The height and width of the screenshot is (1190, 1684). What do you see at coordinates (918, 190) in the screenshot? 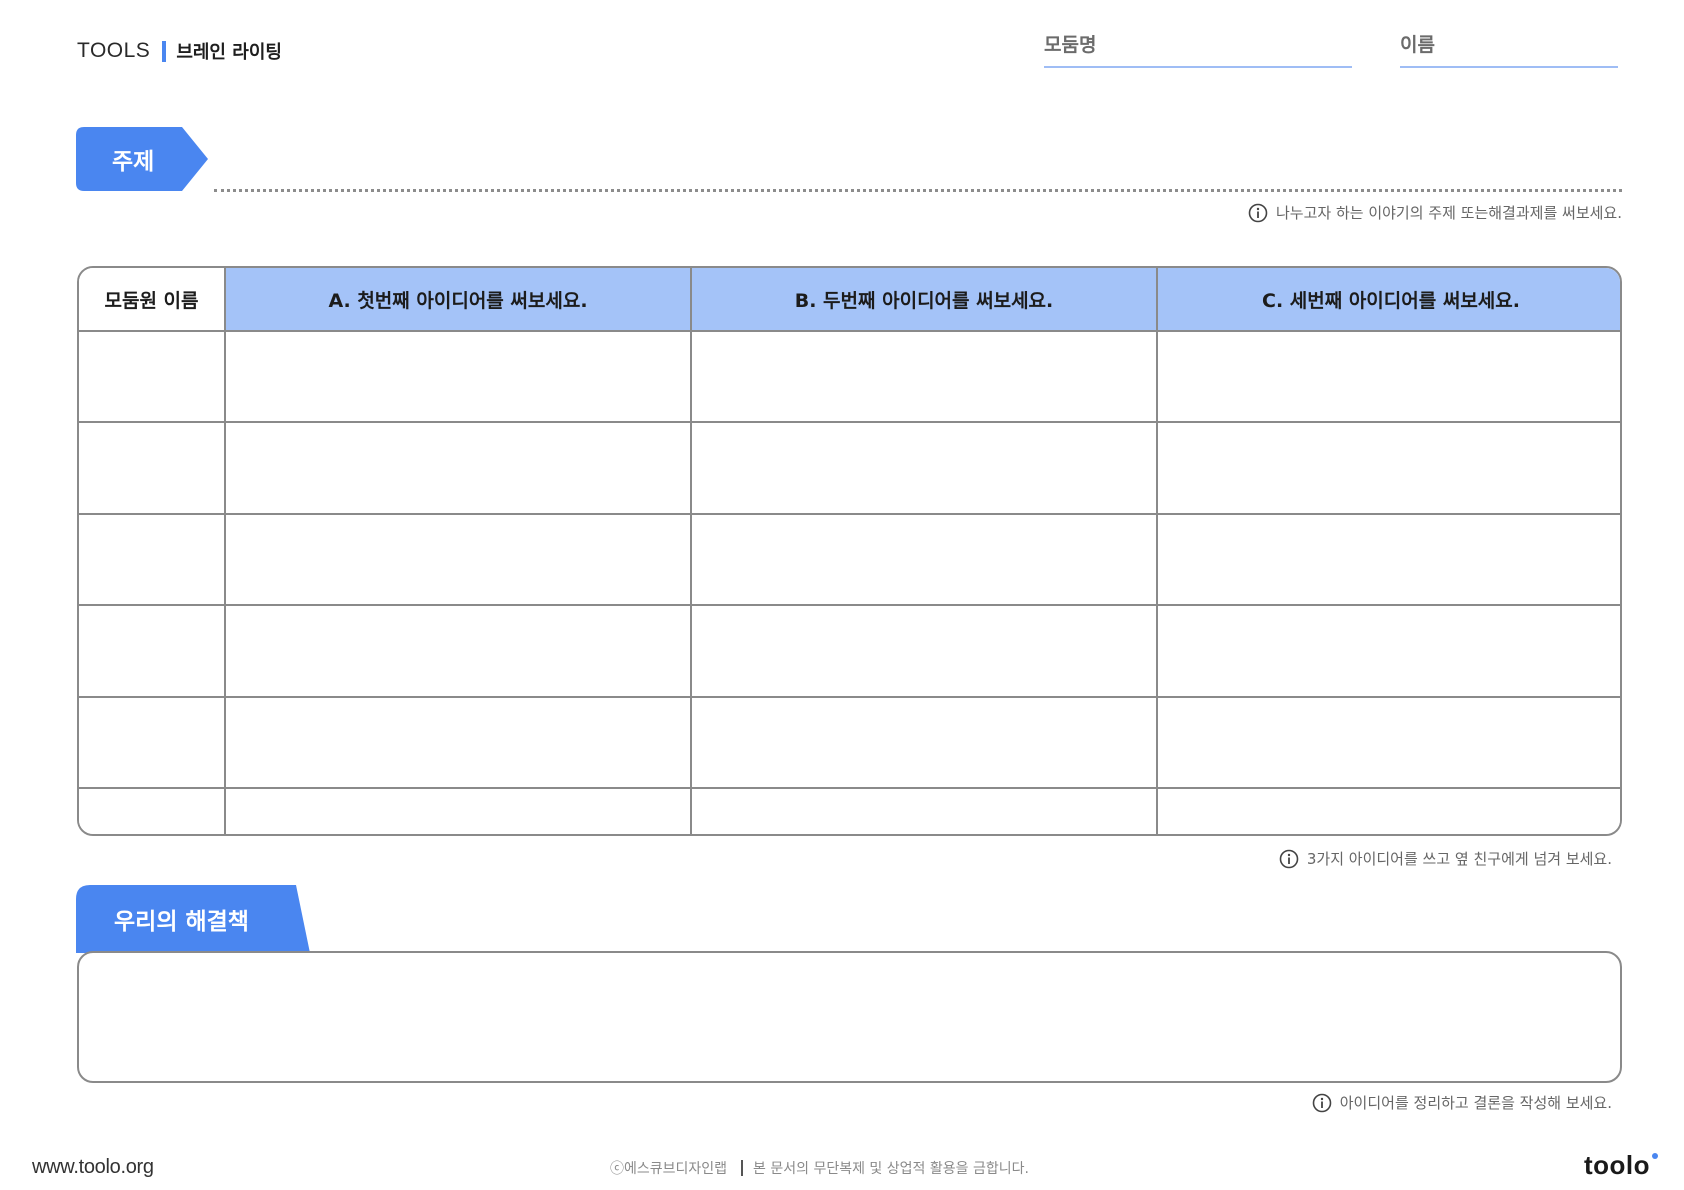
I see `subject-input-line` at bounding box center [918, 190].